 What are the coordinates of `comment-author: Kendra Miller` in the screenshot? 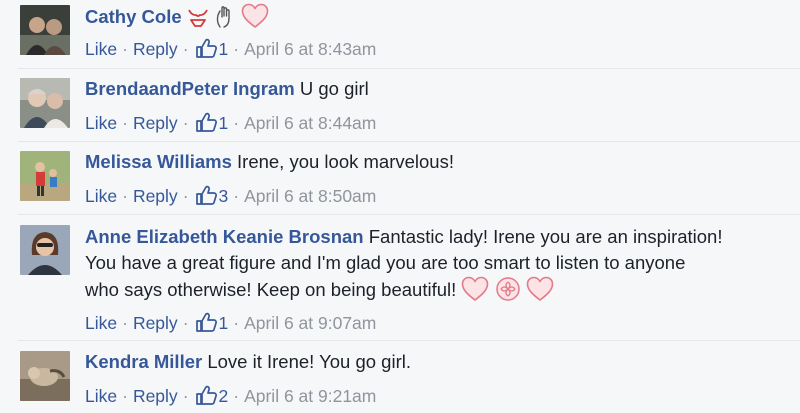 It's located at (143, 361).